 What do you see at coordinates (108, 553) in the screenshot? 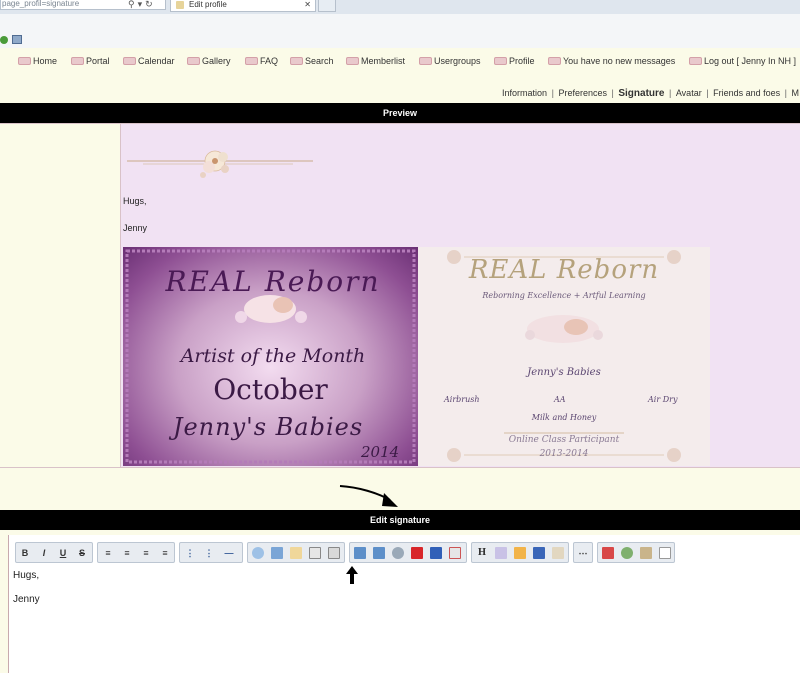
I see `align-left-icon: ≡` at bounding box center [108, 553].